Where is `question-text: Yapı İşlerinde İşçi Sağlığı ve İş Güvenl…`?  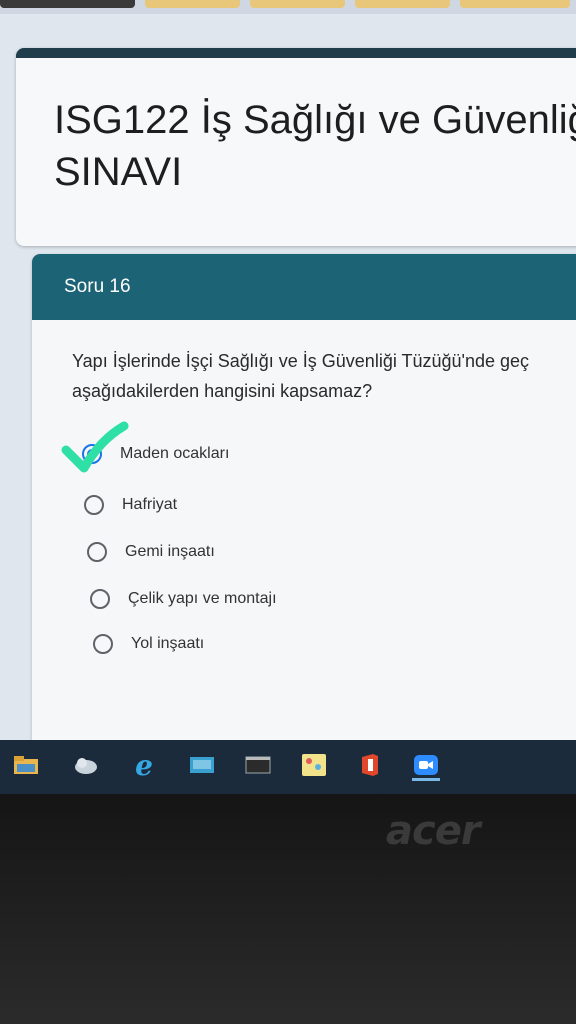 question-text: Yapı İşlerinde İşçi Sağlığı ve İş Güvenl… is located at coordinates (324, 376).